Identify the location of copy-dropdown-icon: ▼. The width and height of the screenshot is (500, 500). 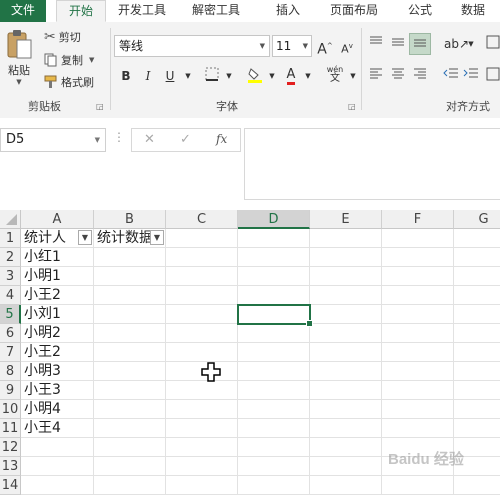
(91, 60).